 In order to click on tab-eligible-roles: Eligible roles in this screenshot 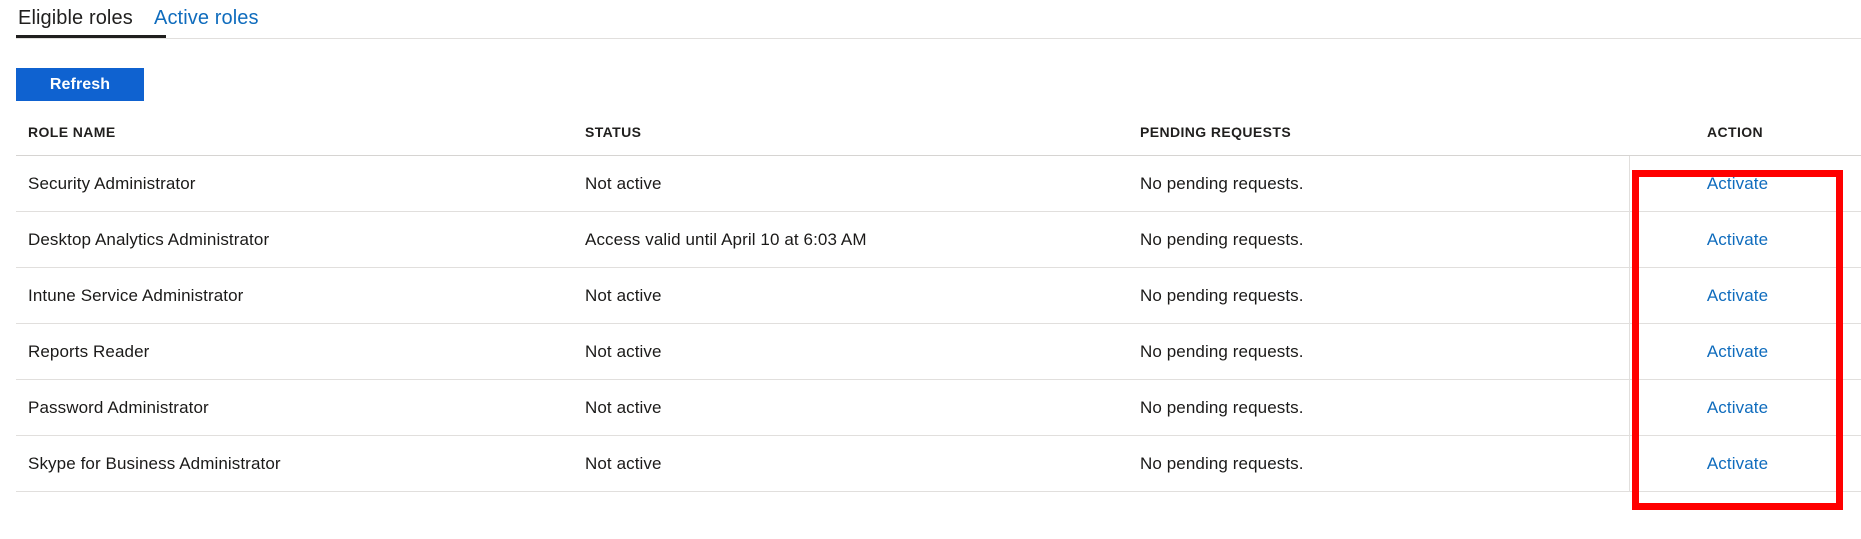, I will do `click(75, 18)`.